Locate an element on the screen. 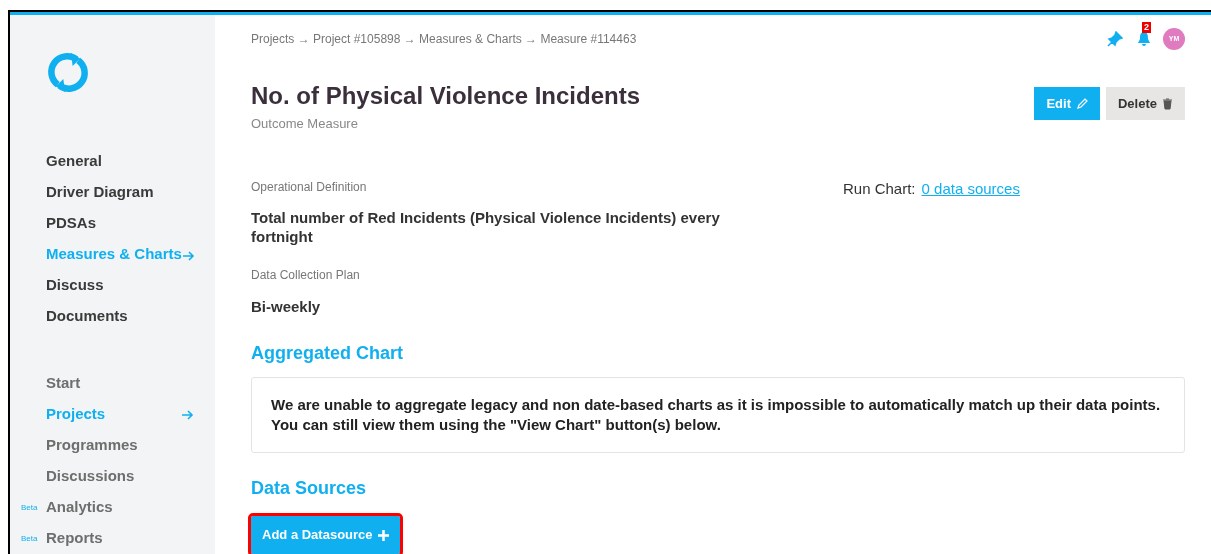 This screenshot has width=1211, height=554. field-label: Data Collection Plan is located at coordinates (306, 275).